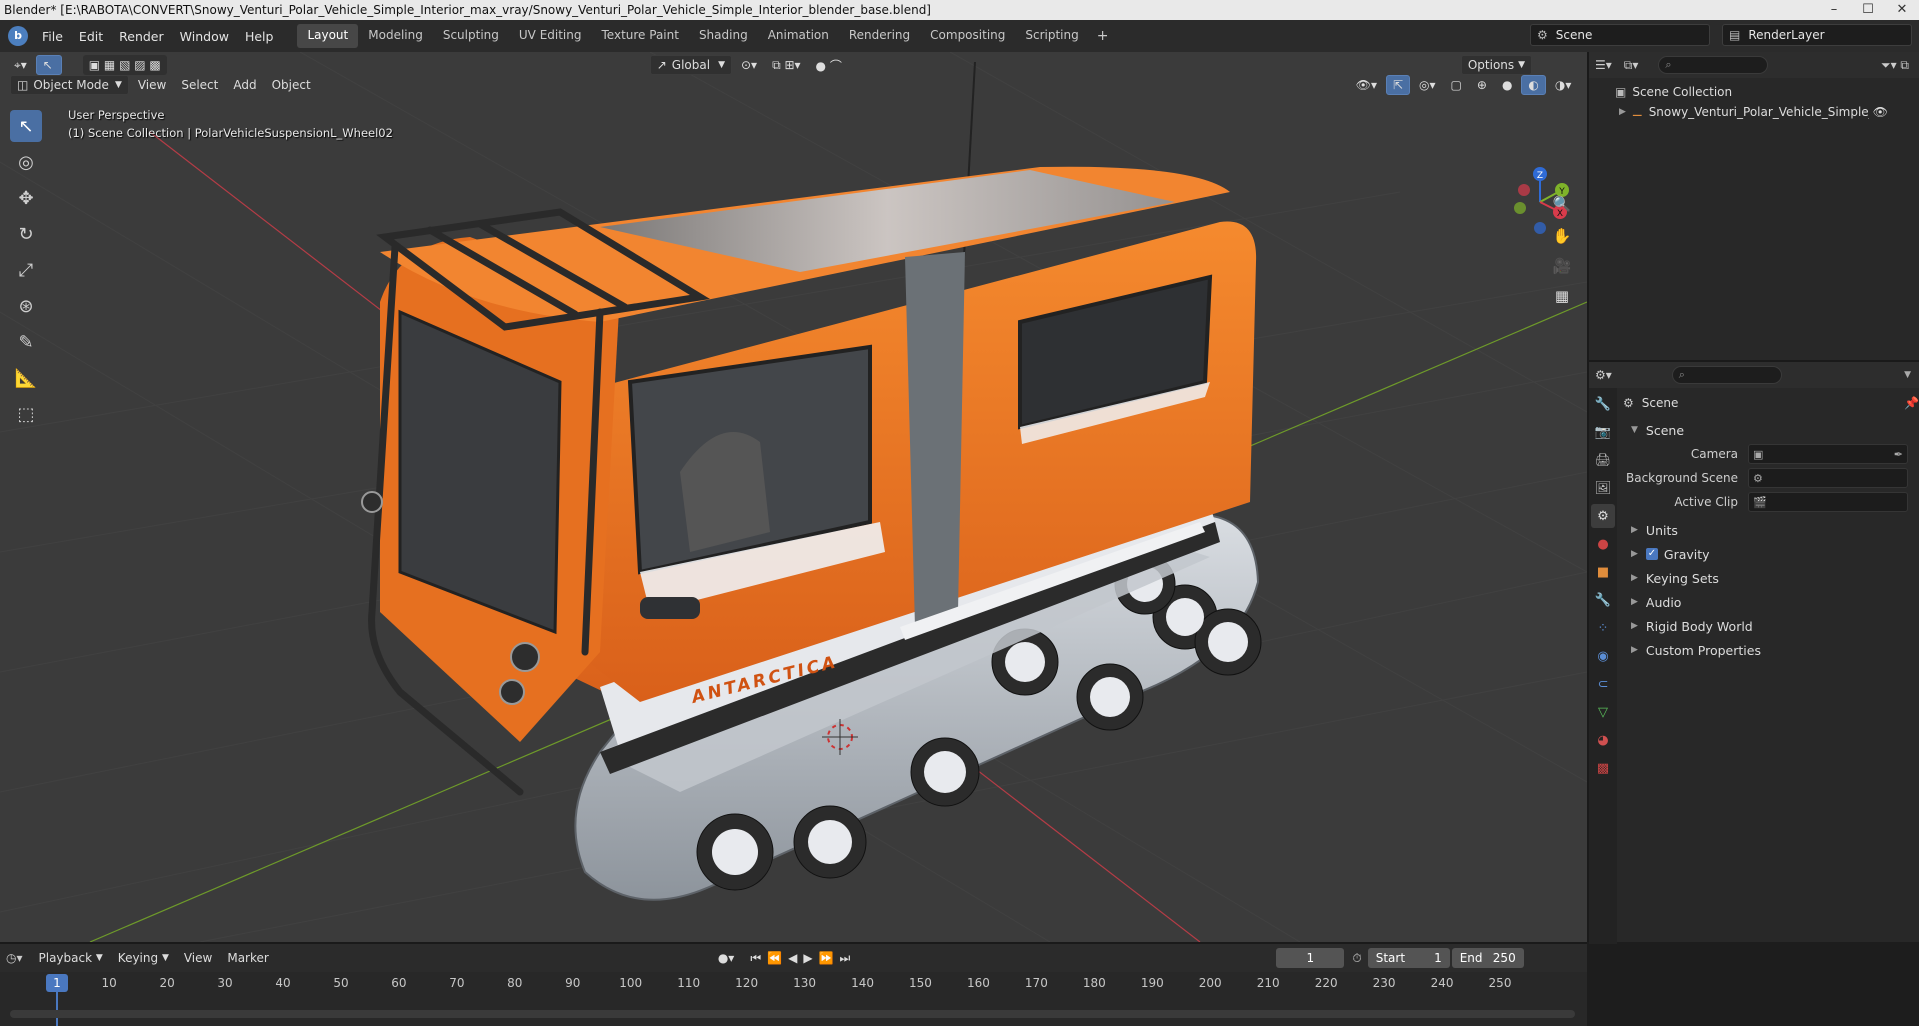 The image size is (1919, 1026). Describe the element at coordinates (1902, 10) in the screenshot. I see `close-button: ✕` at that location.